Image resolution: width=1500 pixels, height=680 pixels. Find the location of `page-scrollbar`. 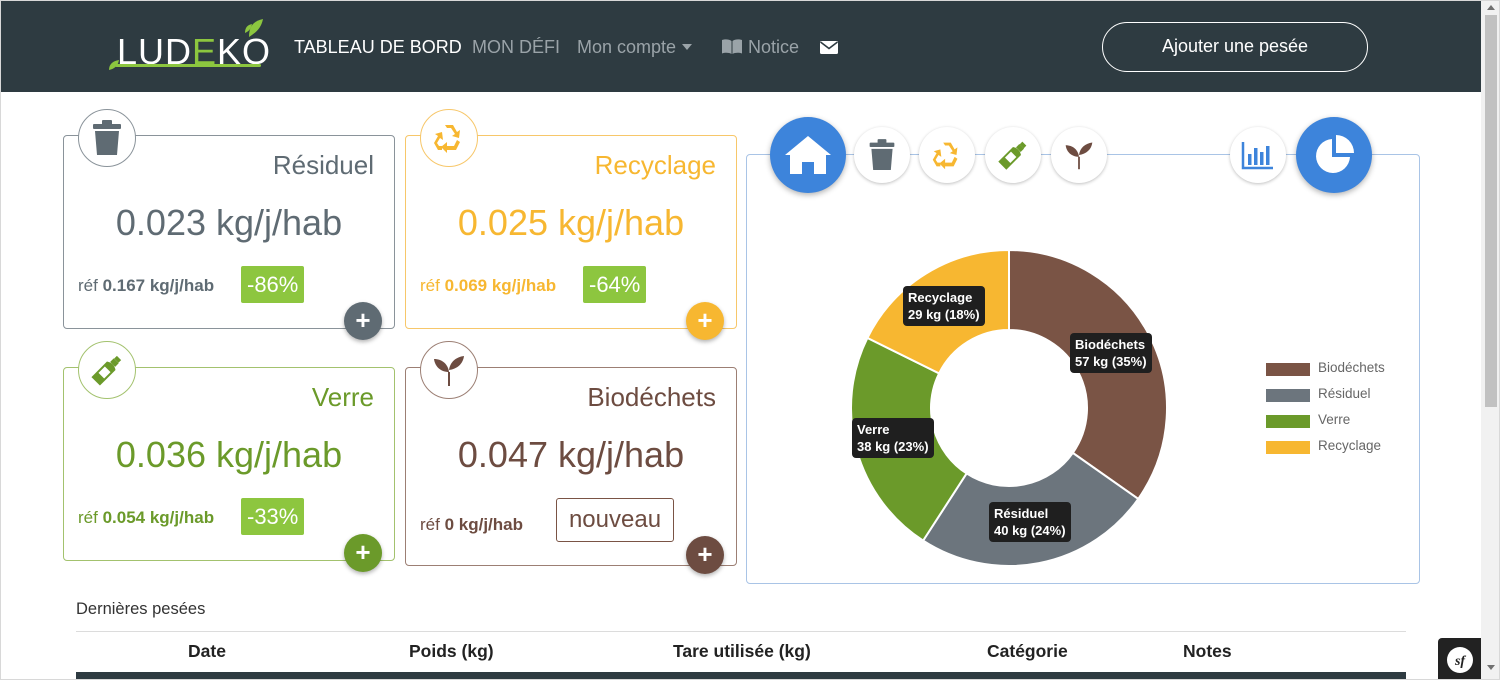

page-scrollbar is located at coordinates (1490, 340).